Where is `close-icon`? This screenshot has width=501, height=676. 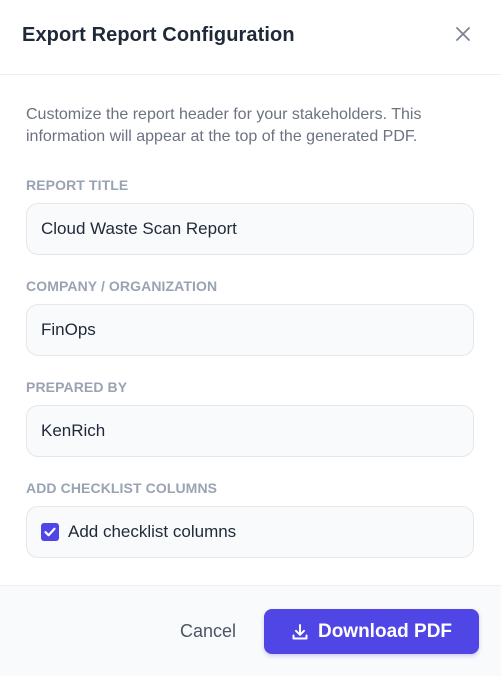
close-icon is located at coordinates (463, 36).